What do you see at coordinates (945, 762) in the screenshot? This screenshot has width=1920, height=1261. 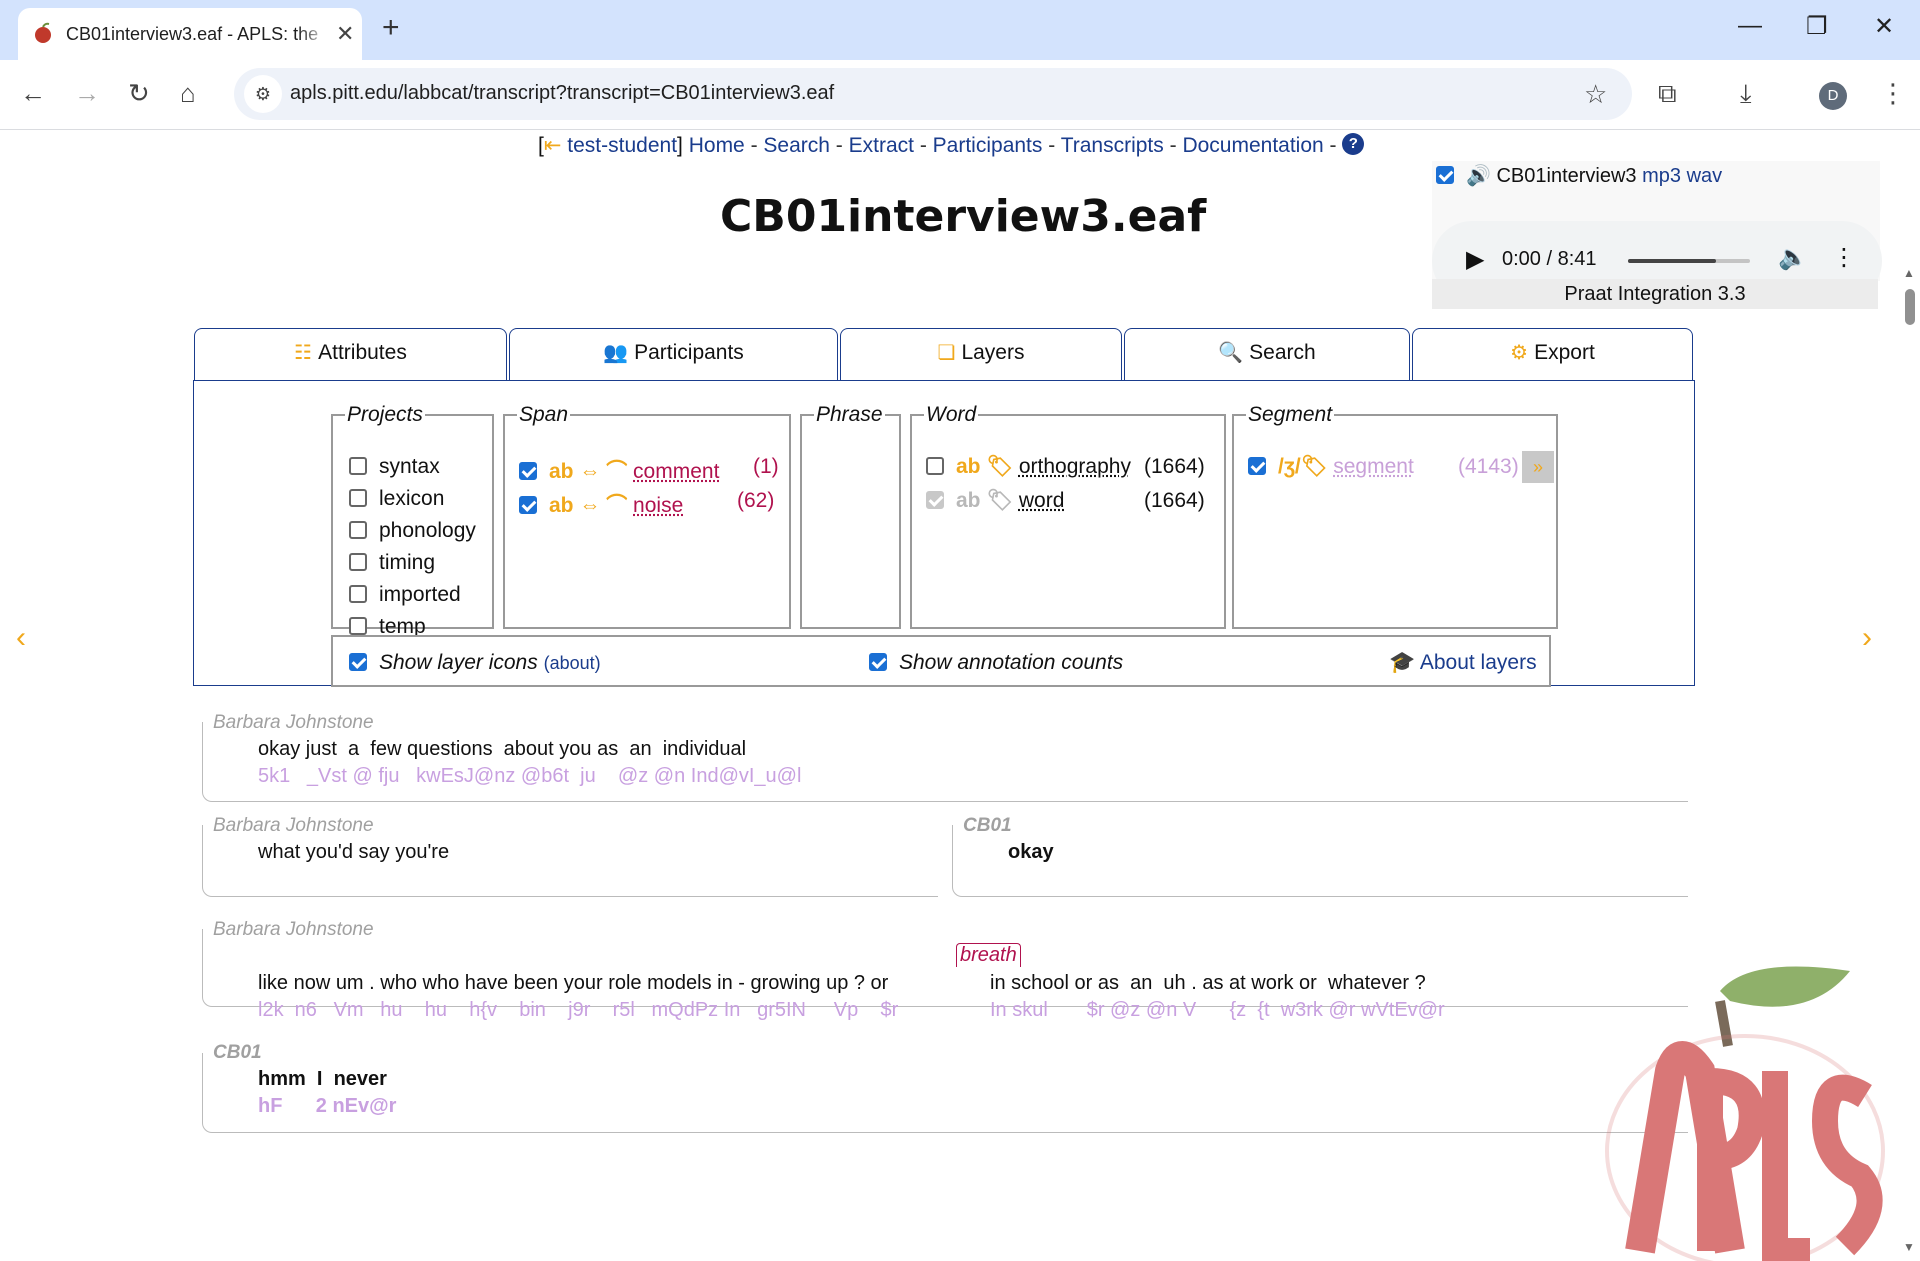 I see `utterance-turn` at bounding box center [945, 762].